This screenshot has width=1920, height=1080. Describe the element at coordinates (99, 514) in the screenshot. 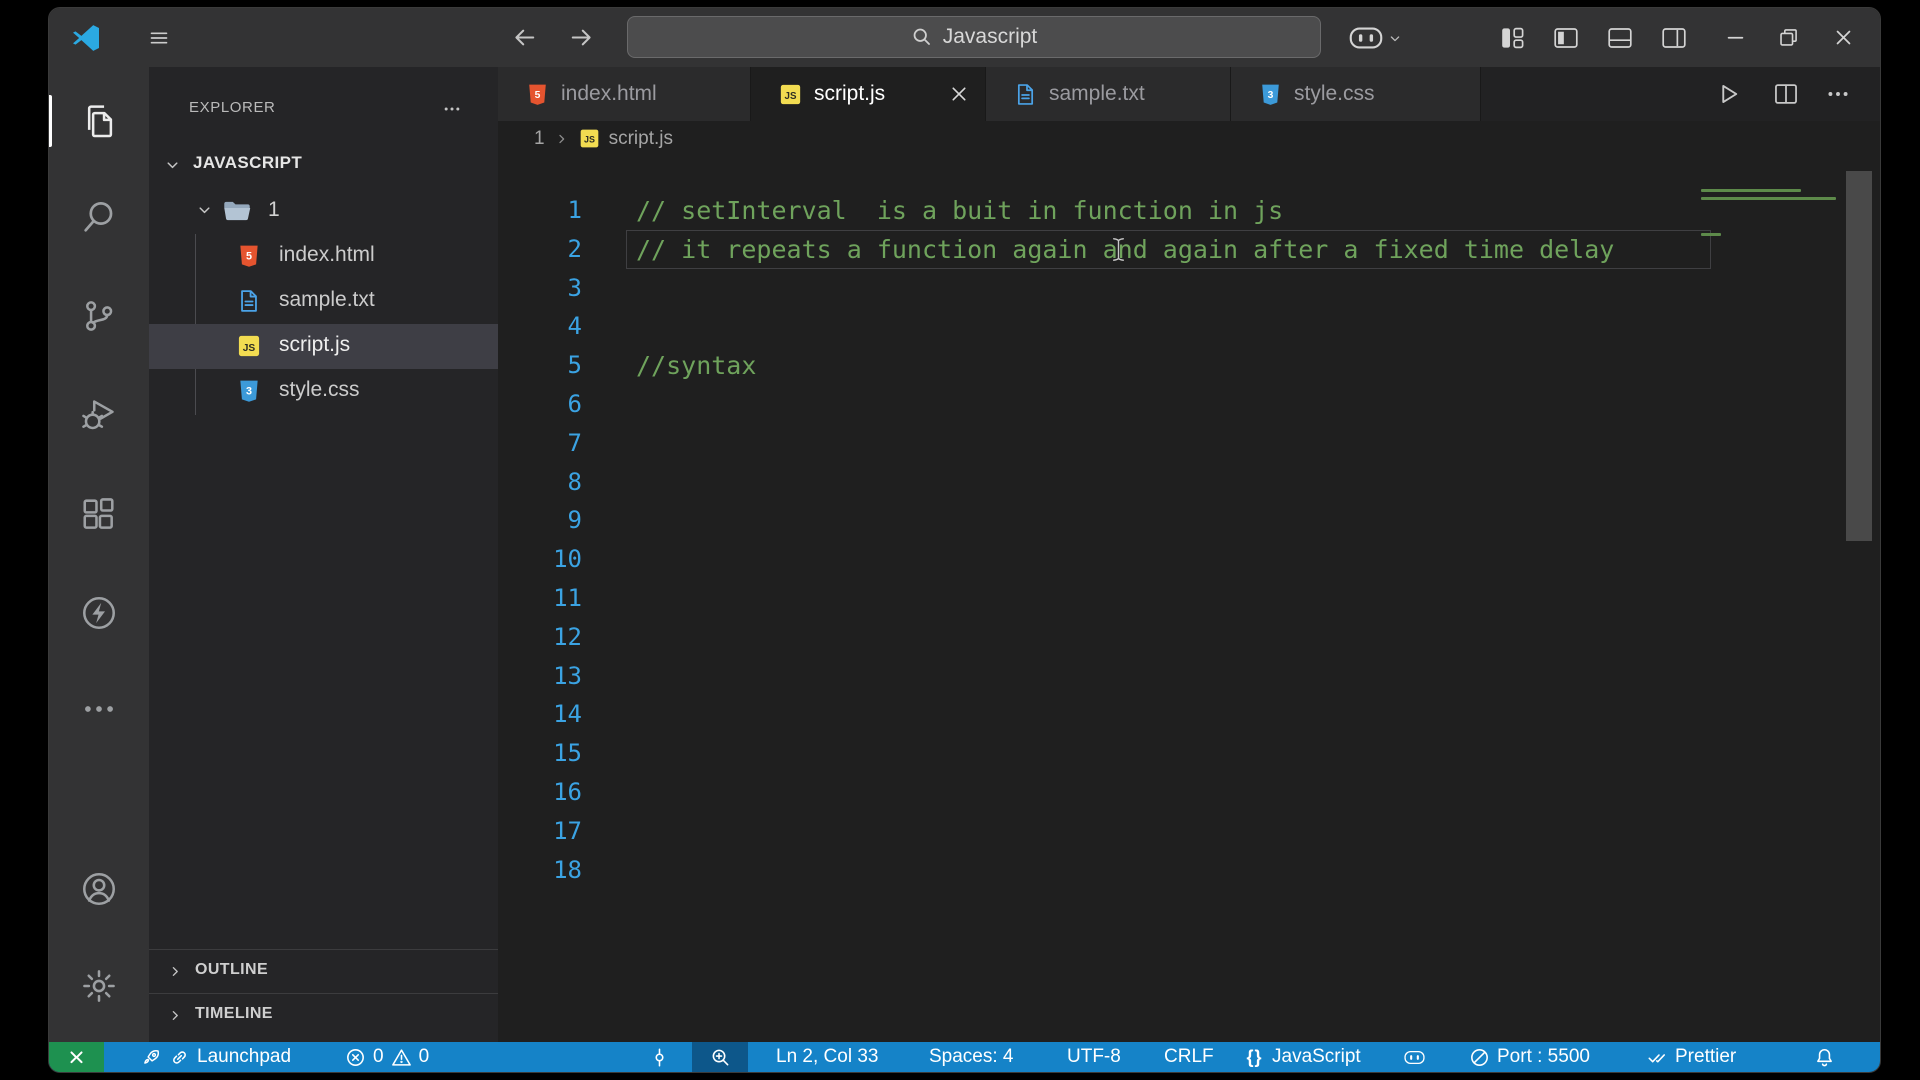

I see `activity-extensions` at that location.